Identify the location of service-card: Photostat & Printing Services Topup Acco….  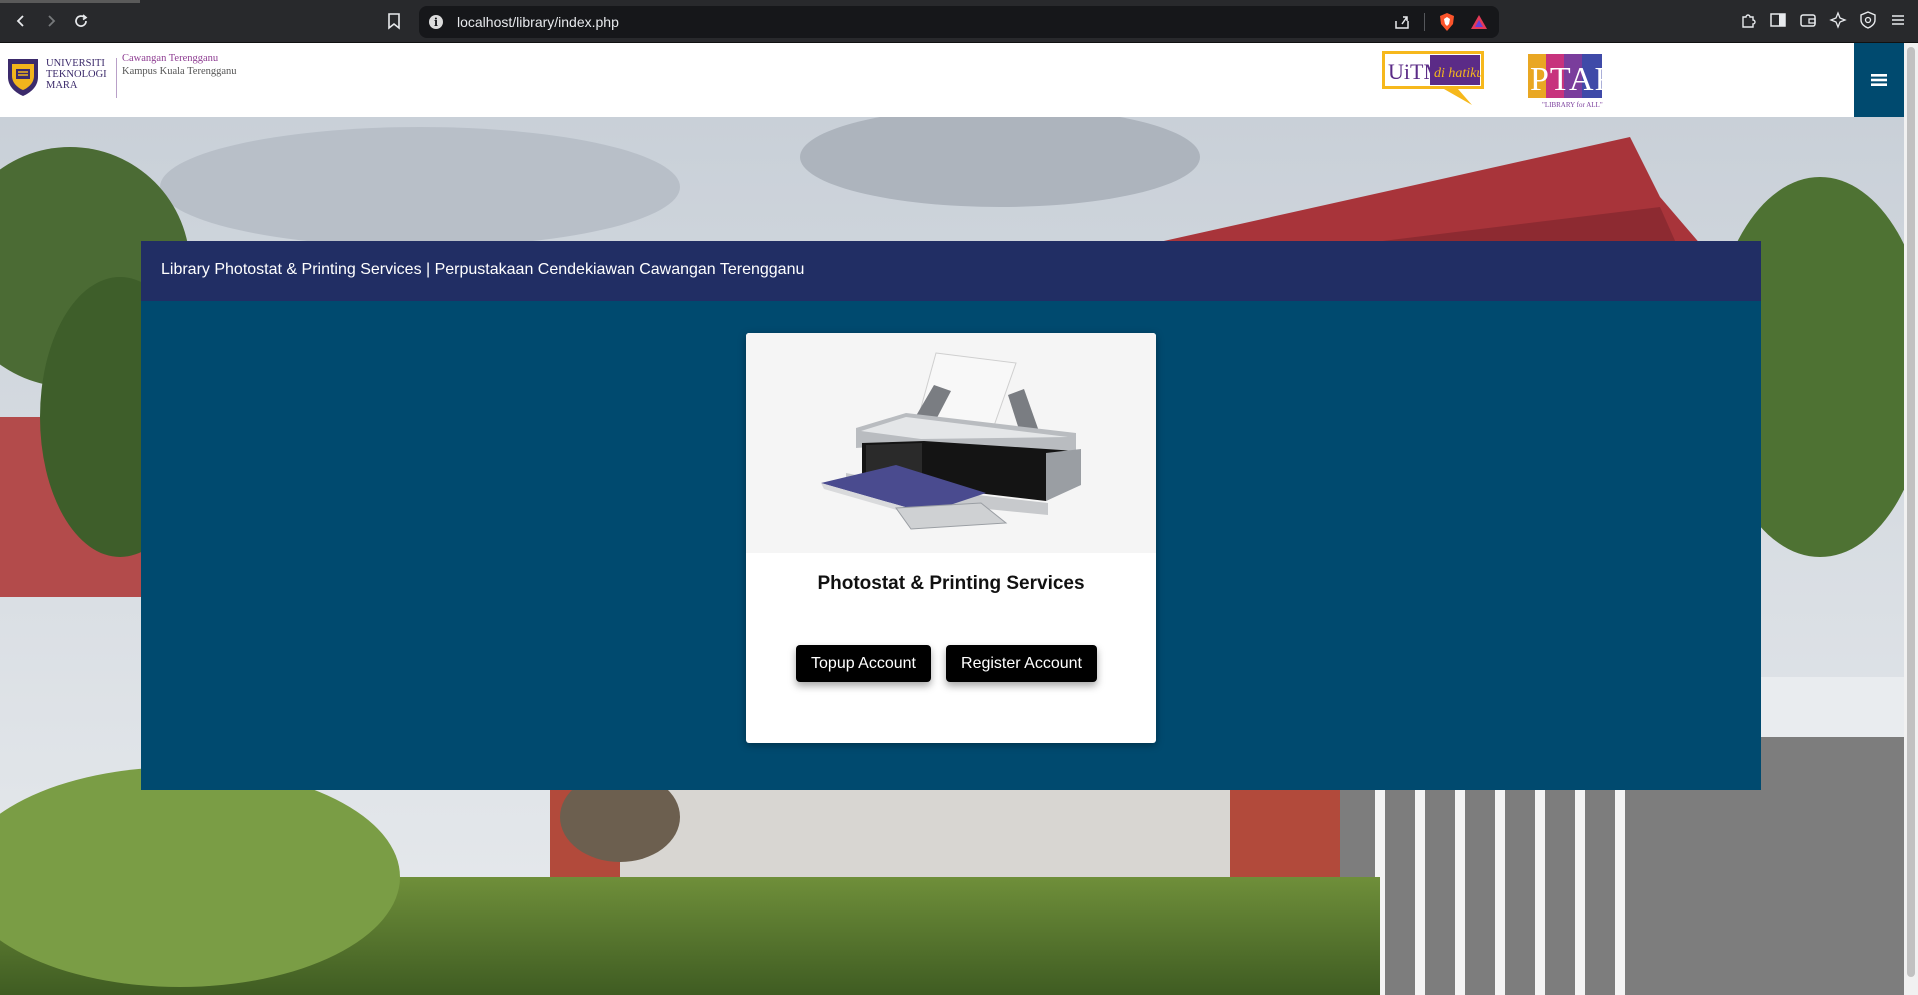
(951, 538).